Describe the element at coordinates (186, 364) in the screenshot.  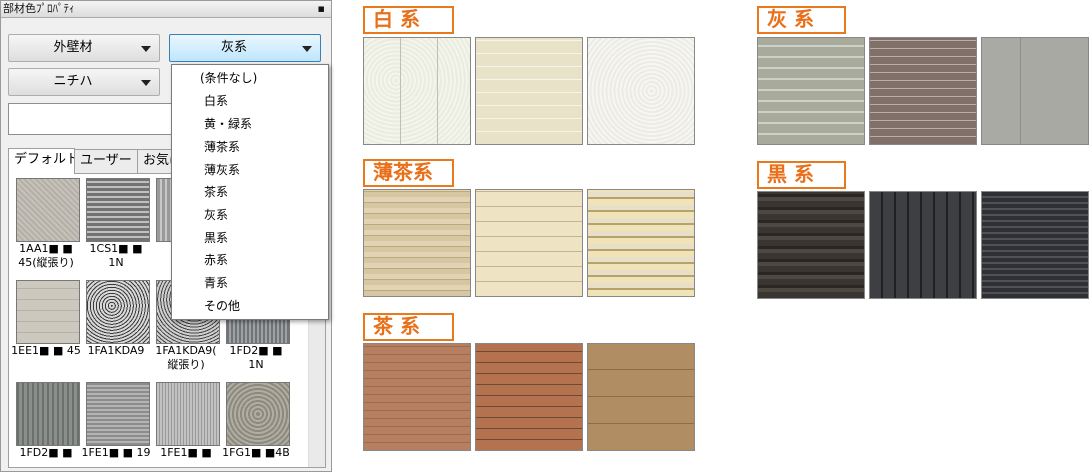
I see `material-sub: 縦張り)` at that location.